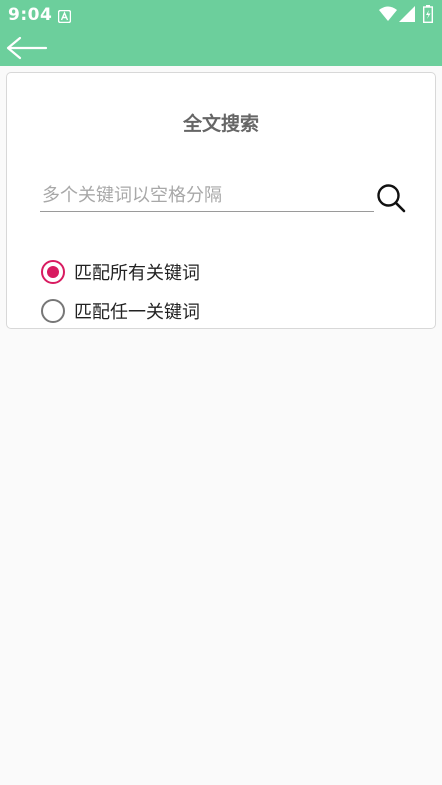 The width and height of the screenshot is (442, 785). What do you see at coordinates (53, 272) in the screenshot?
I see `radio-button-checked` at bounding box center [53, 272].